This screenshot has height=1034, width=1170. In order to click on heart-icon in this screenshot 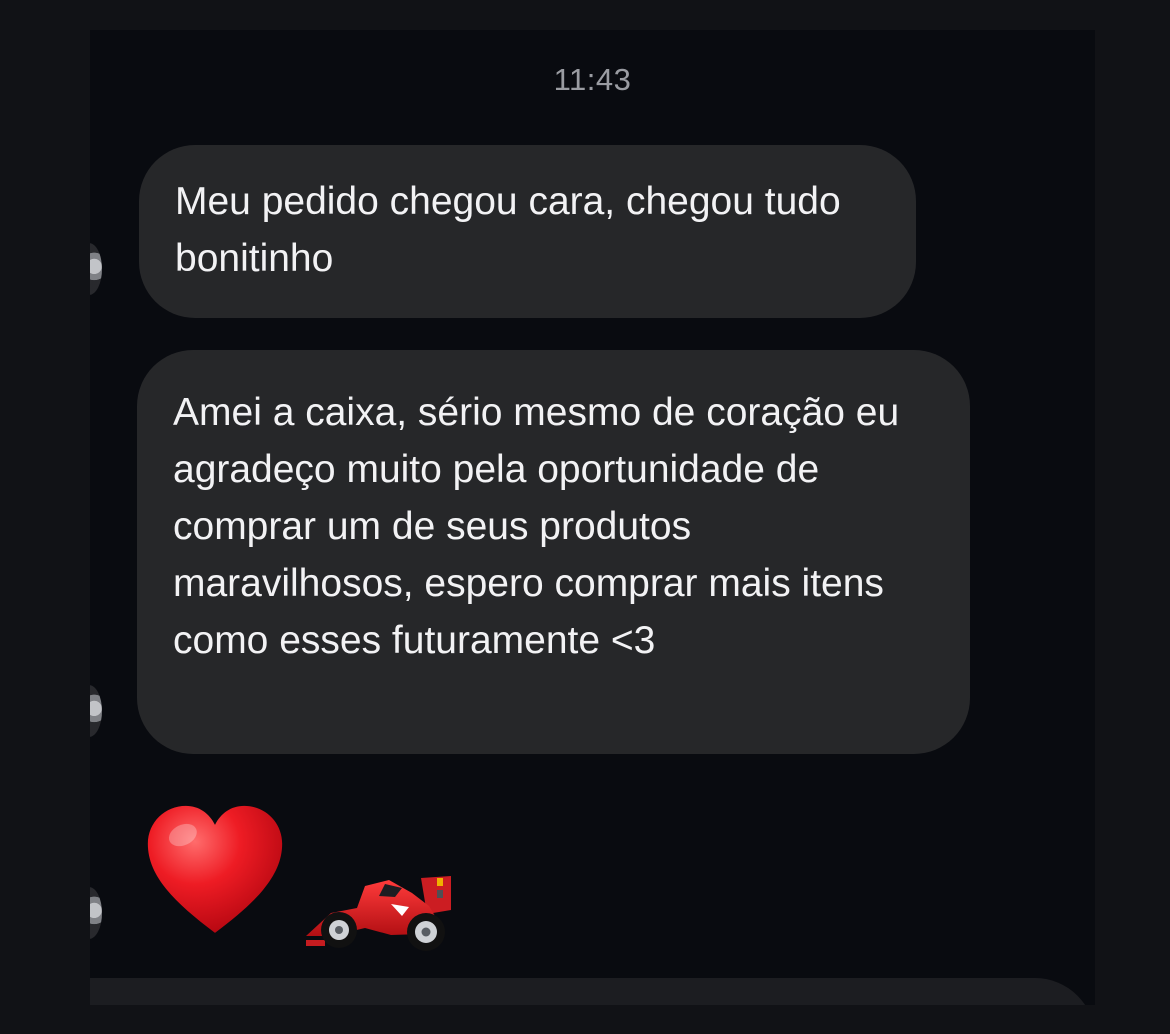, I will do `click(215, 869)`.